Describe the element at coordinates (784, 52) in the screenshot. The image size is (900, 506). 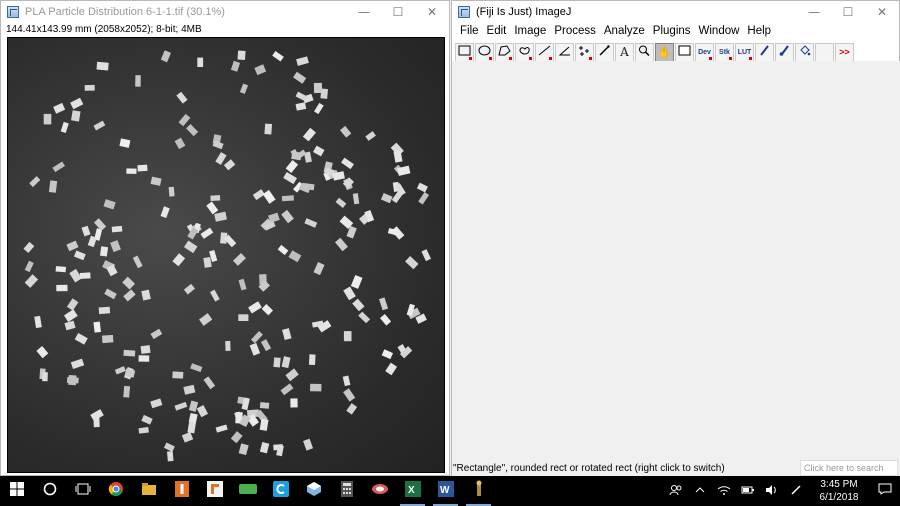
I see `brush-tool` at that location.